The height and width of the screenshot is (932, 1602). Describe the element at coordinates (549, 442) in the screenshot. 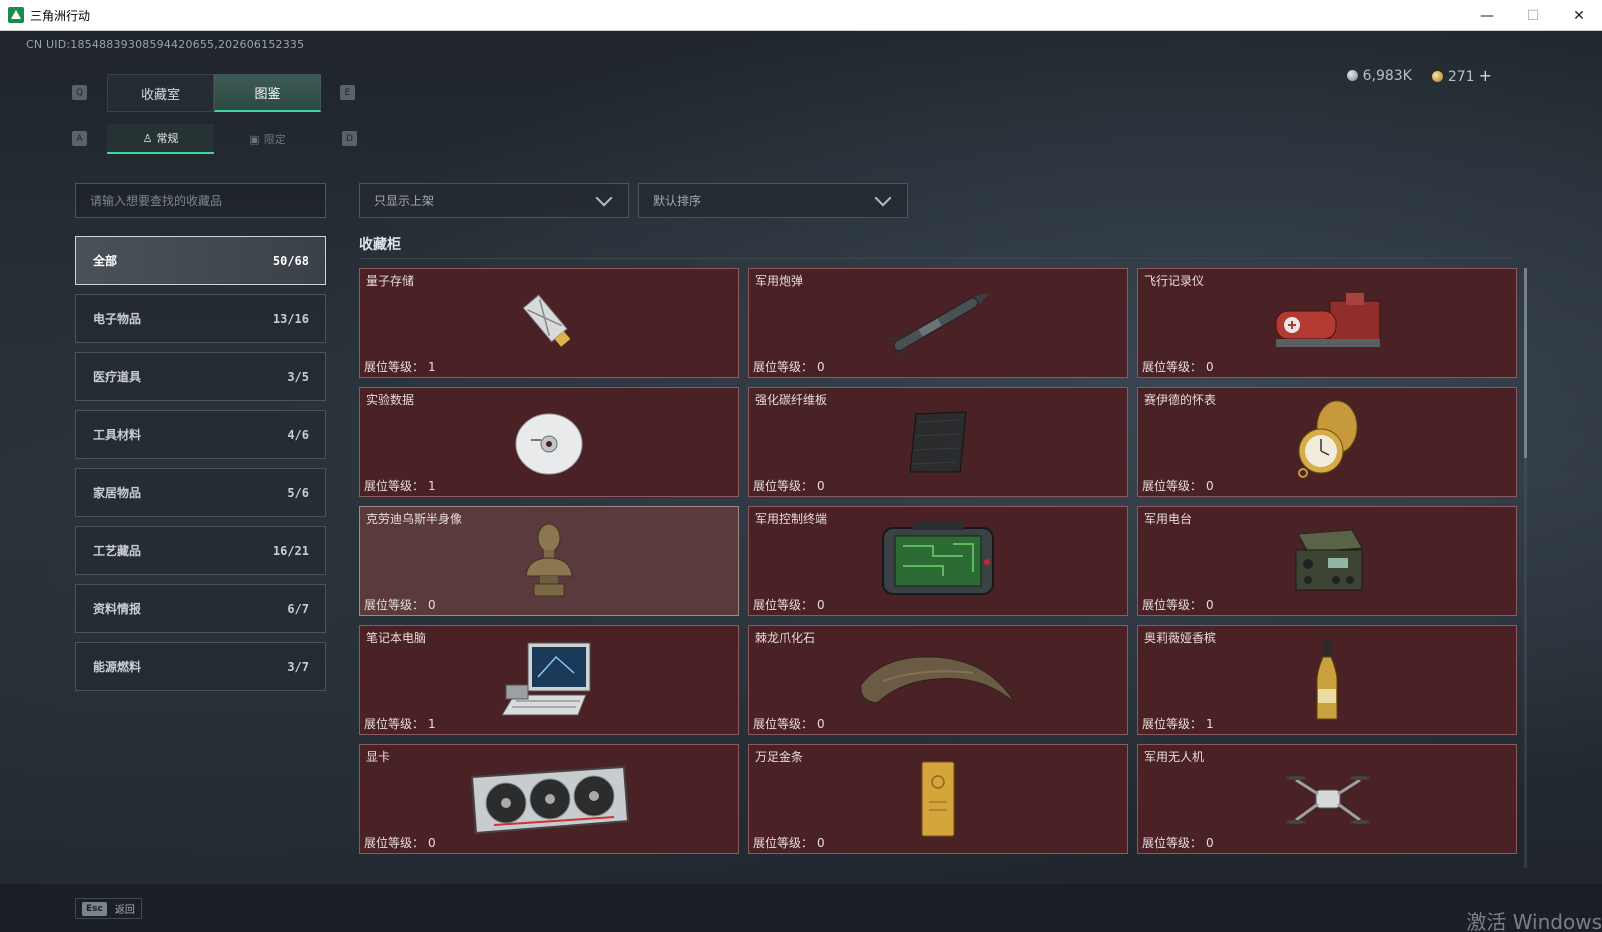

I see `item-card: 实验数据 展位等级： 1` at that location.